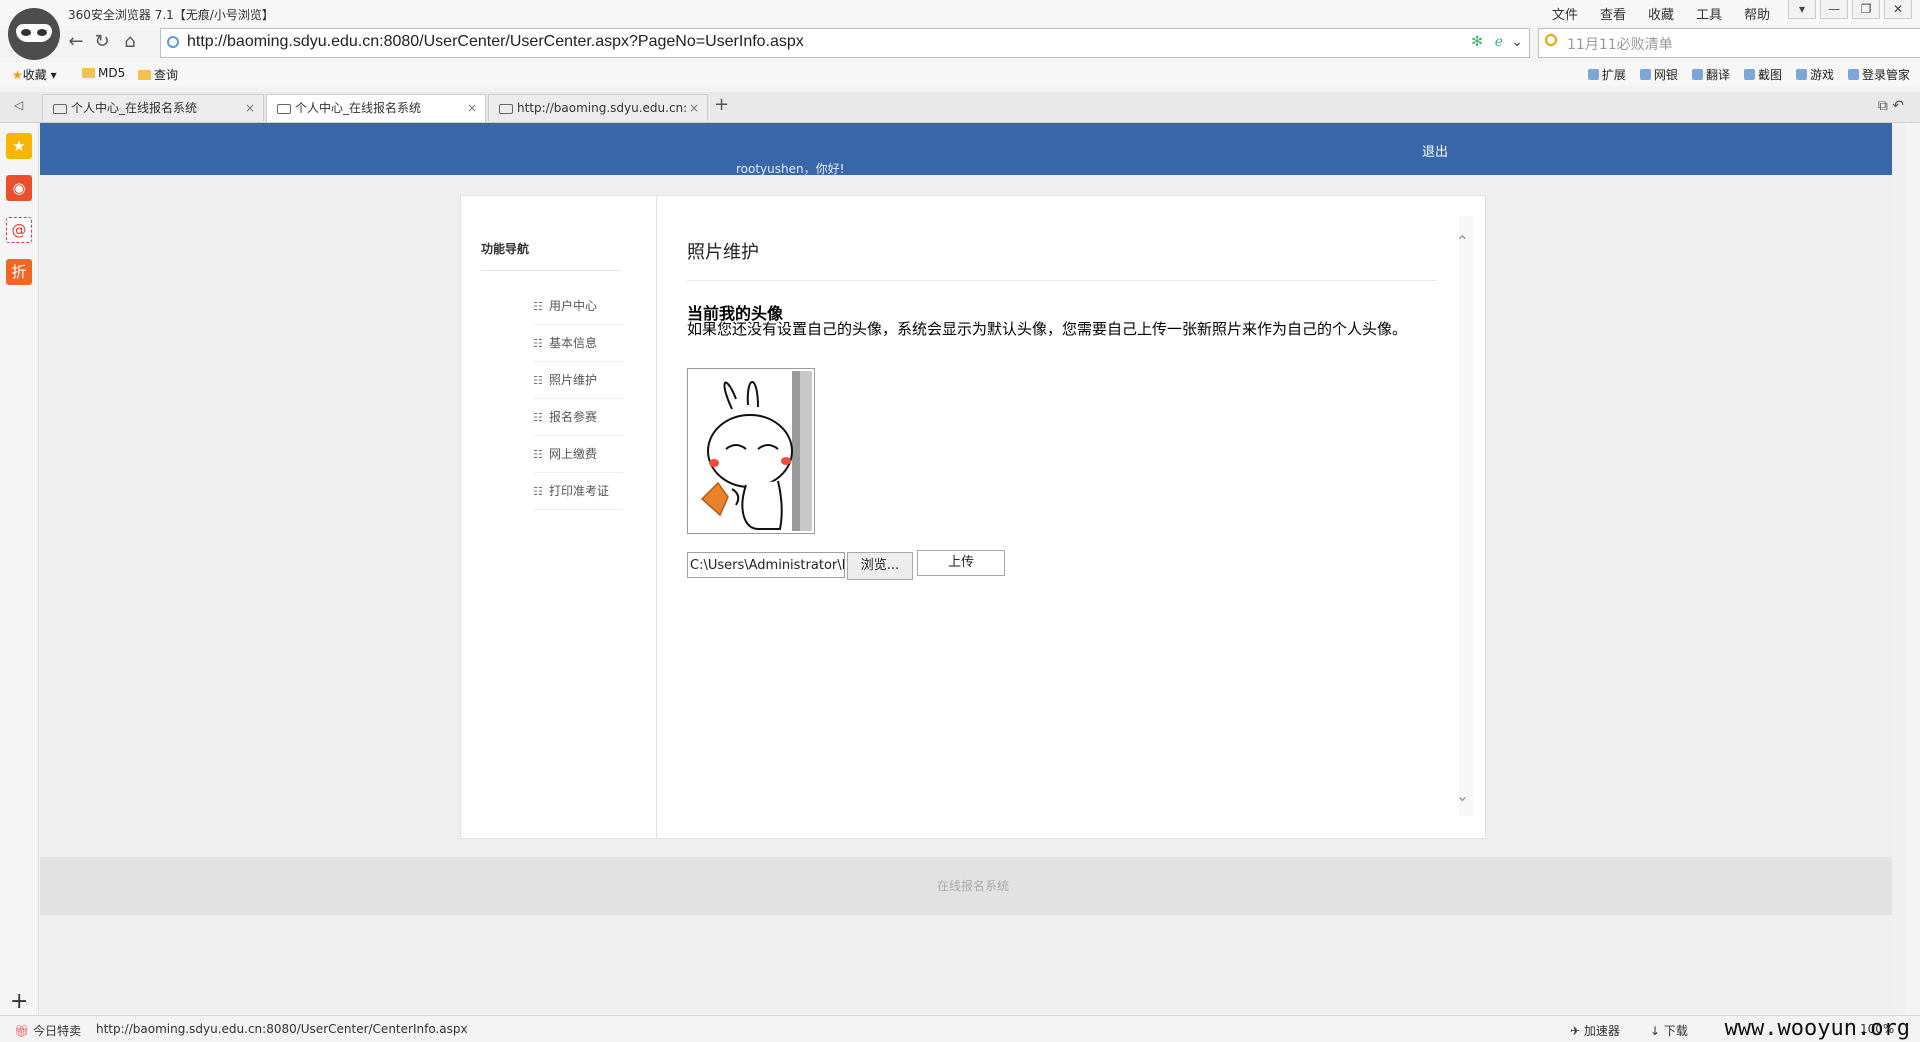 The image size is (1920, 1042). Describe the element at coordinates (47, 1030) in the screenshot. I see `daily-deals-link: 🎁︎ 今日特卖` at that location.